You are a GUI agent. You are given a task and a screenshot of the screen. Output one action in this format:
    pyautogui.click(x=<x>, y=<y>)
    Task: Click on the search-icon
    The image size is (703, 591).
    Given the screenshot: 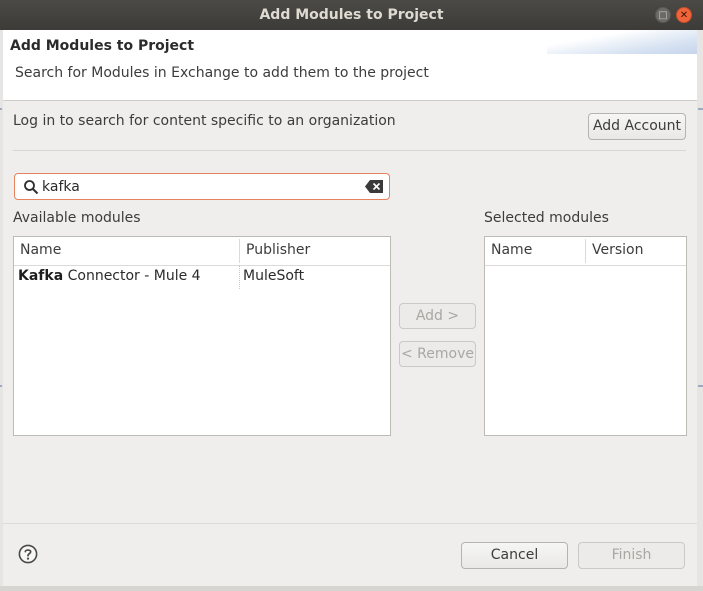 What is the action you would take?
    pyautogui.click(x=31, y=187)
    